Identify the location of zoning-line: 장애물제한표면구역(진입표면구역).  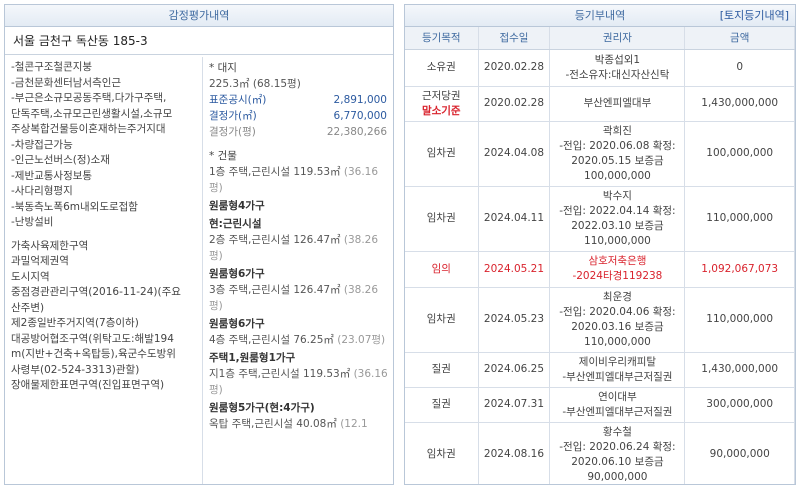
(88, 385).